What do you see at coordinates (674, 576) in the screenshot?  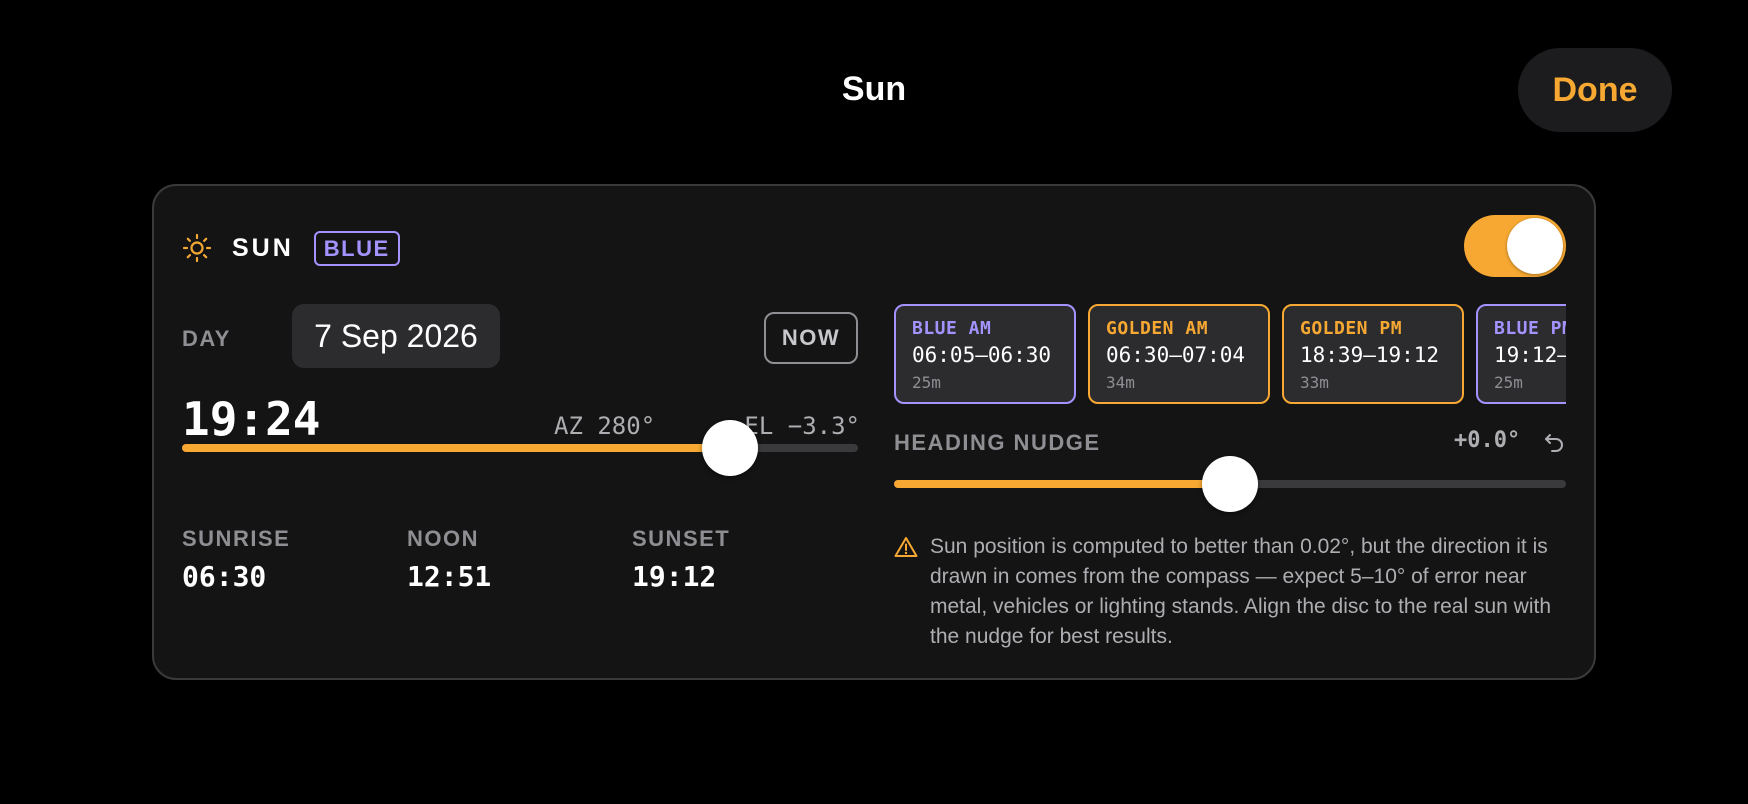 I see `sunset-value: 19:12` at bounding box center [674, 576].